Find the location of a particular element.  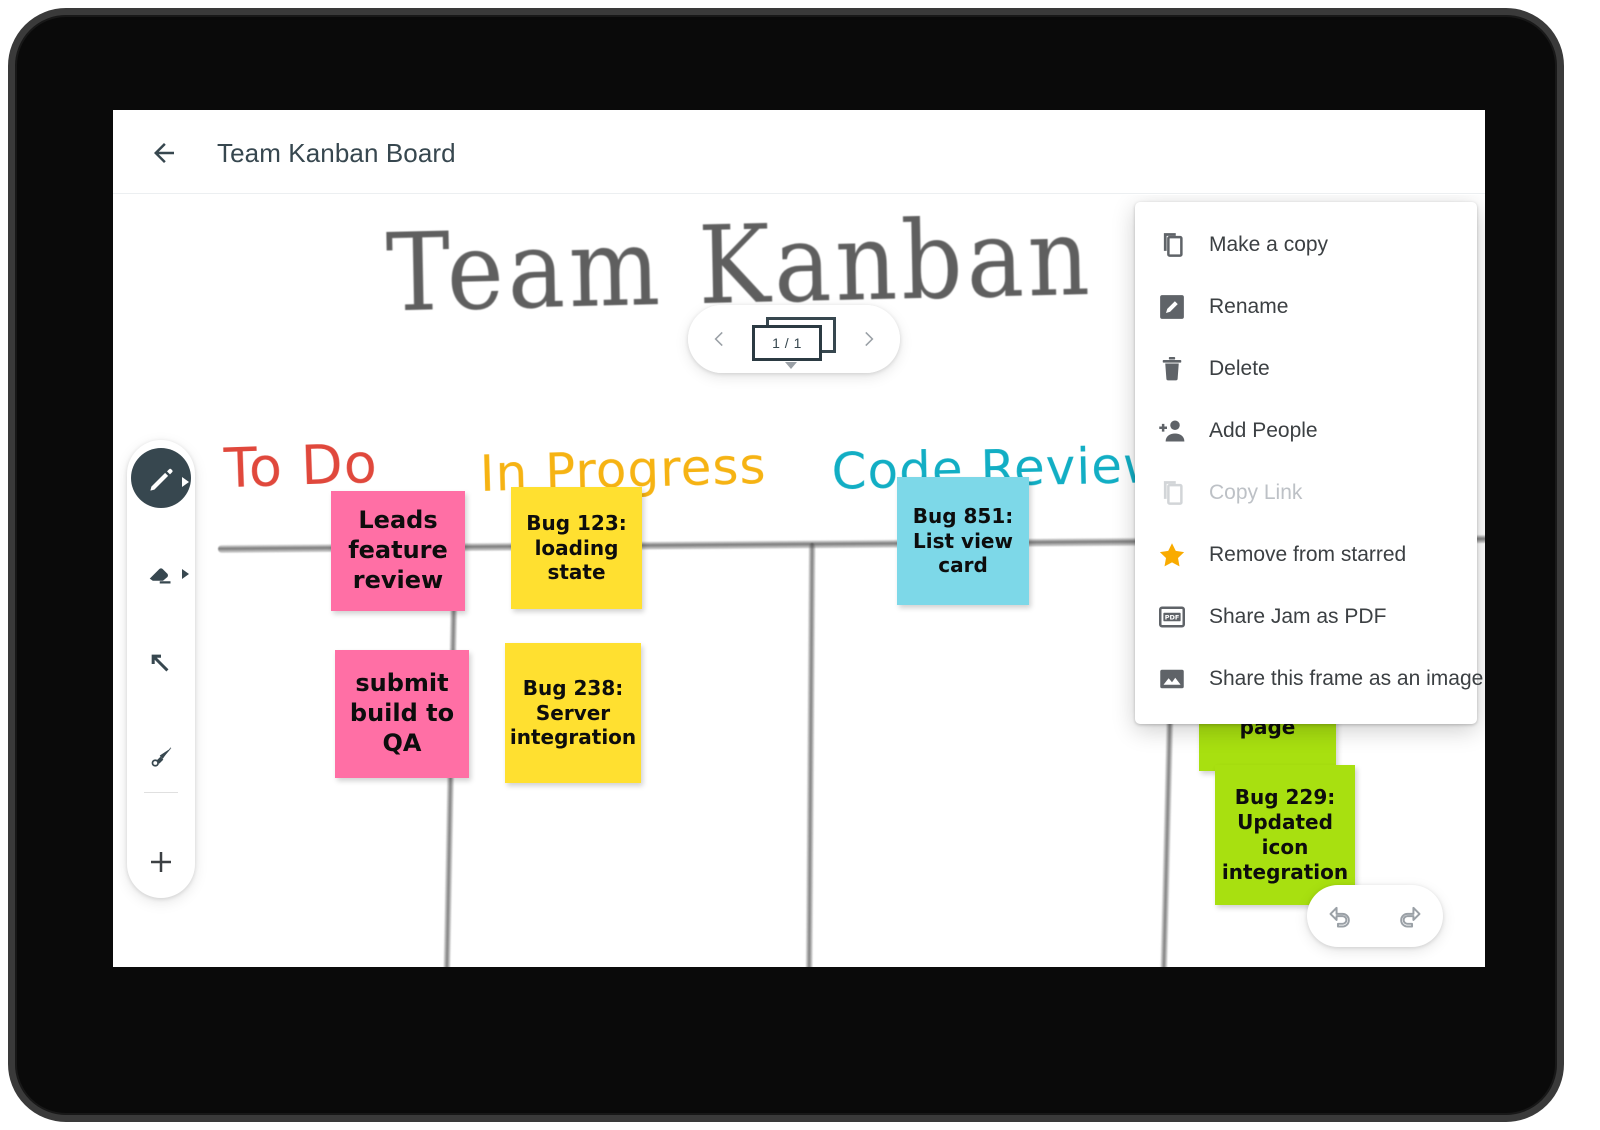

undo-arrow-icon is located at coordinates (1339, 917).